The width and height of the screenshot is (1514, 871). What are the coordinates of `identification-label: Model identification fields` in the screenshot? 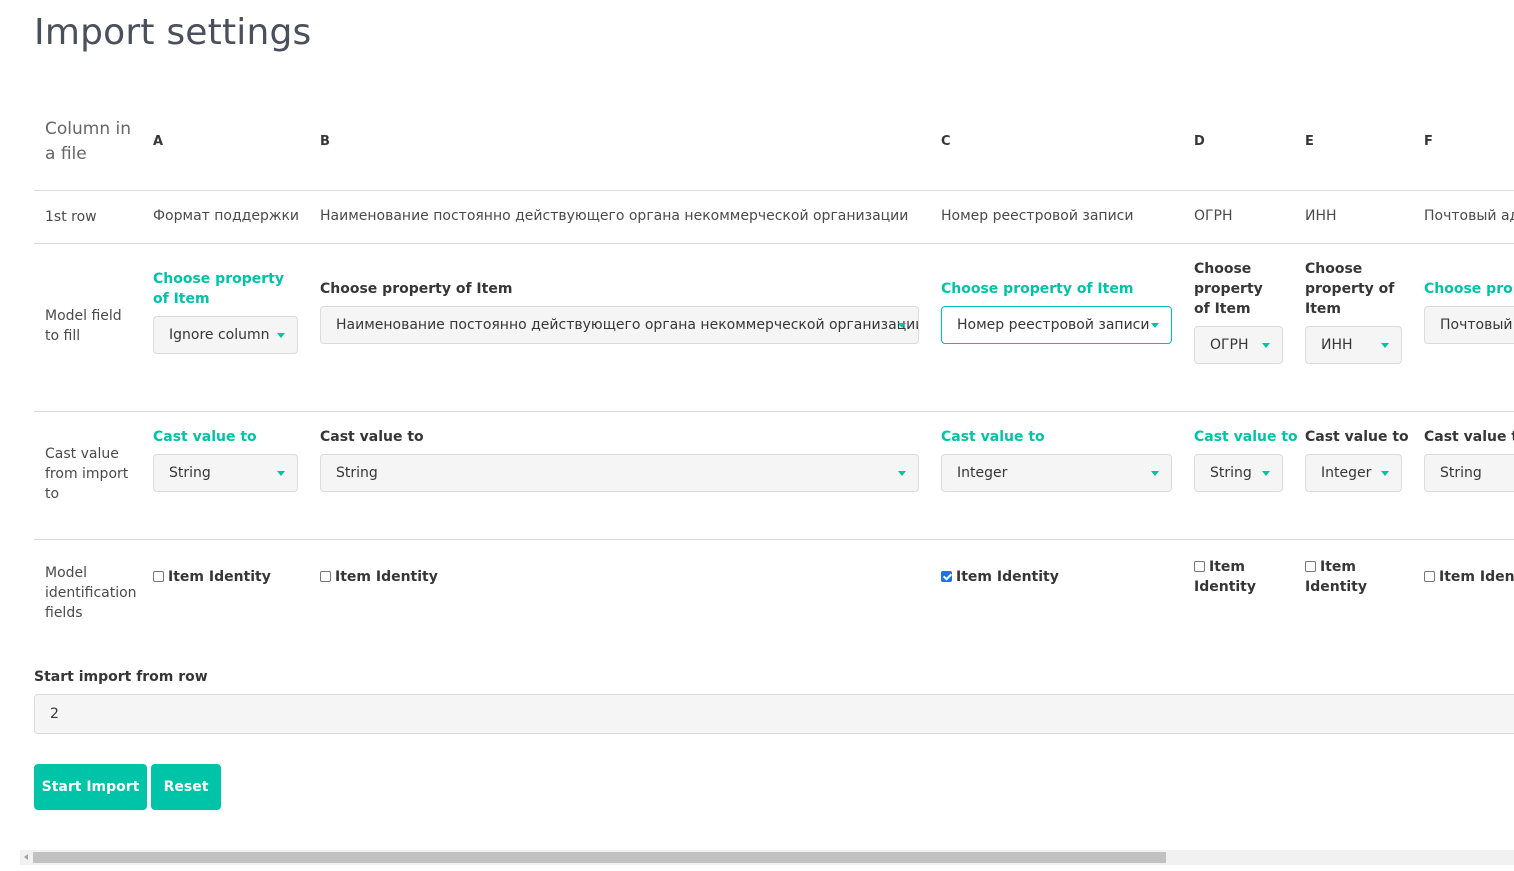 It's located at (91, 593).